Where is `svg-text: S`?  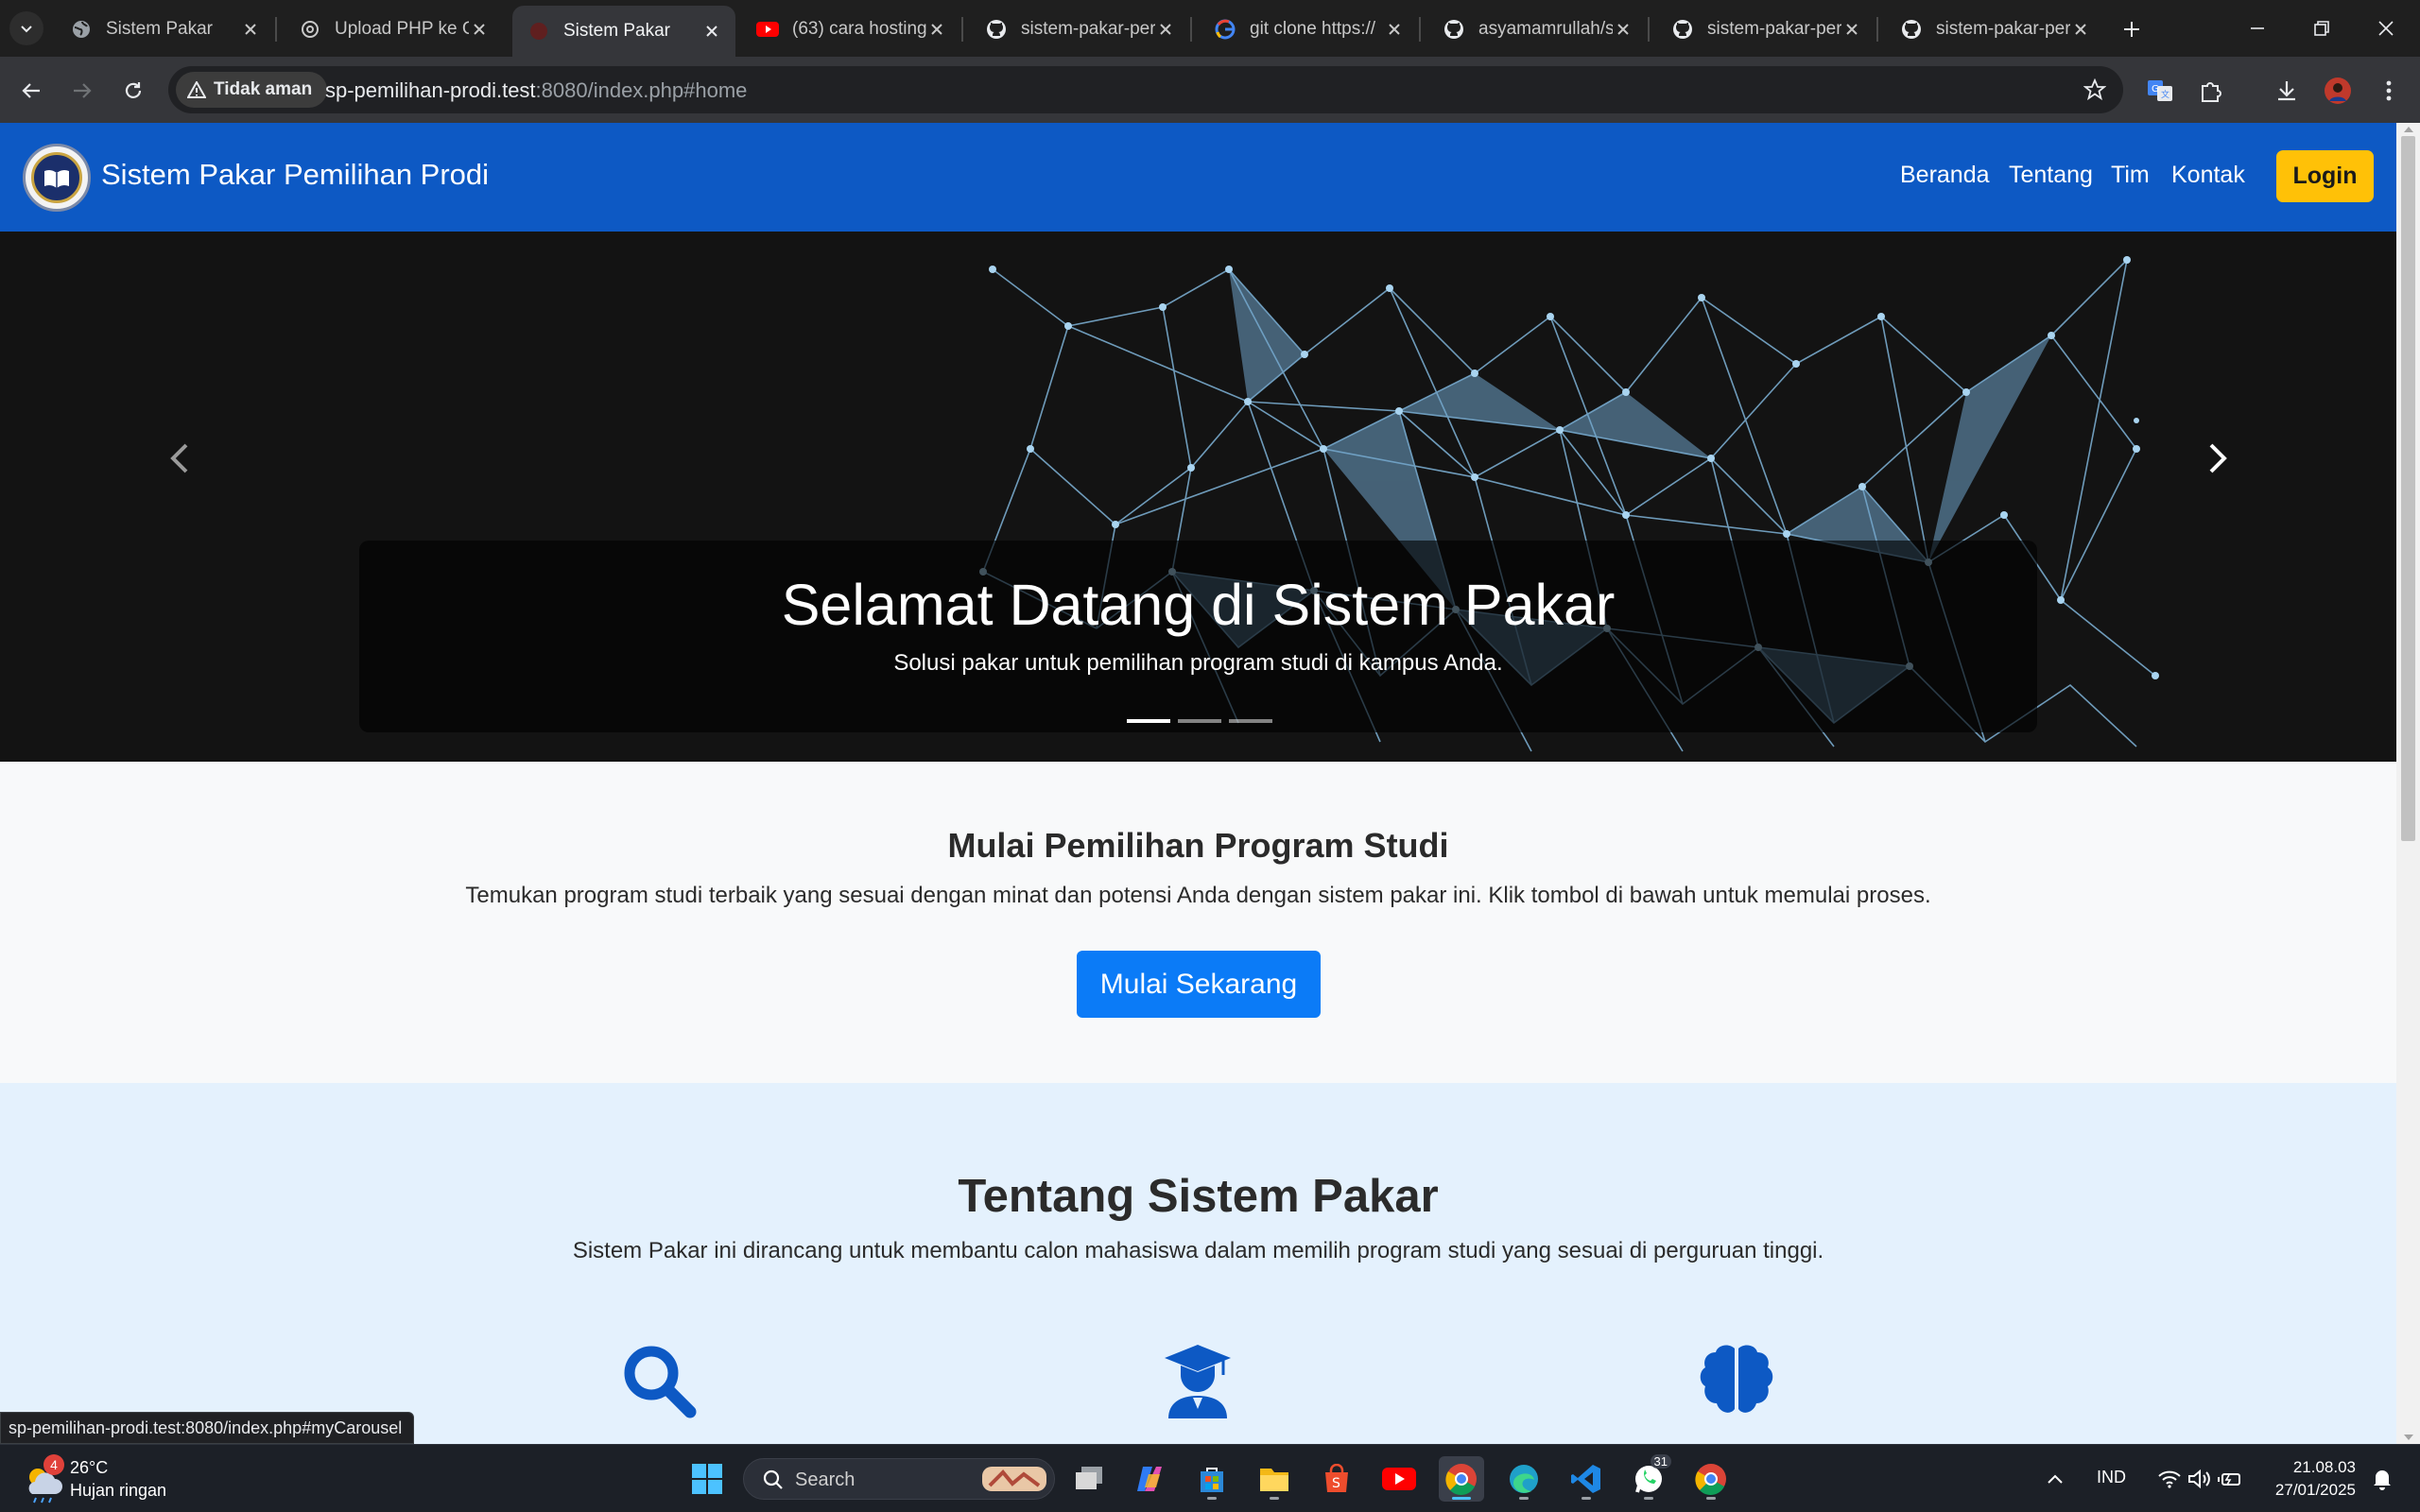
svg-text: S is located at coordinates (1336, 1483).